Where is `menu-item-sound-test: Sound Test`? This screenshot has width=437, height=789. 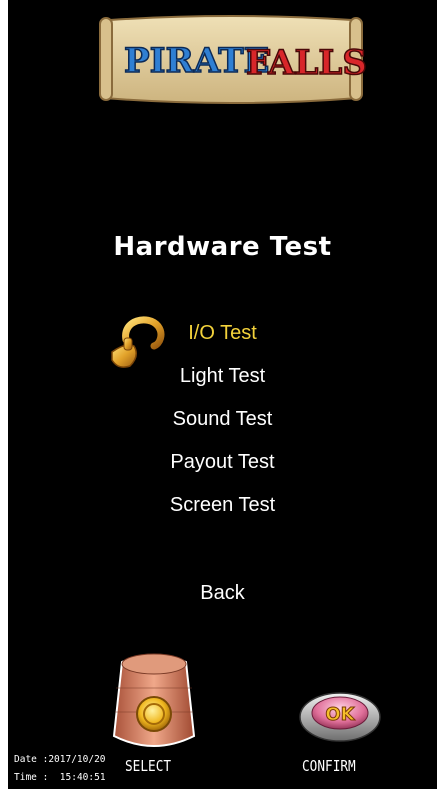
menu-item-sound-test: Sound Test is located at coordinates (222, 419).